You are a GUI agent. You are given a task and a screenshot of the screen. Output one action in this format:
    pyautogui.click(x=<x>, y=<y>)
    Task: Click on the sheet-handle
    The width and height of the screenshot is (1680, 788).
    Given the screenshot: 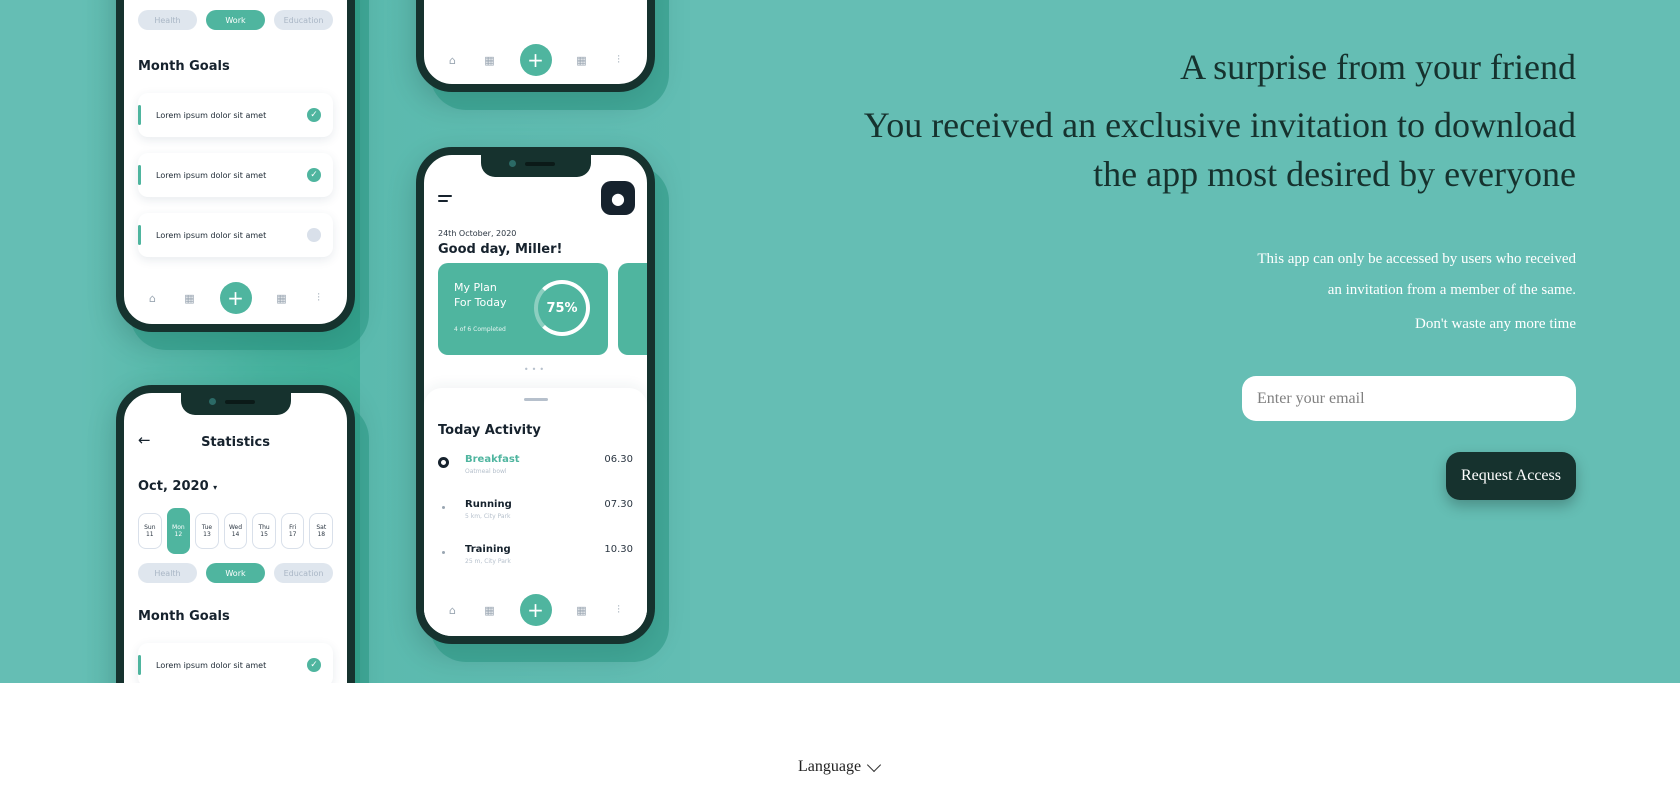 What is the action you would take?
    pyautogui.click(x=535, y=399)
    